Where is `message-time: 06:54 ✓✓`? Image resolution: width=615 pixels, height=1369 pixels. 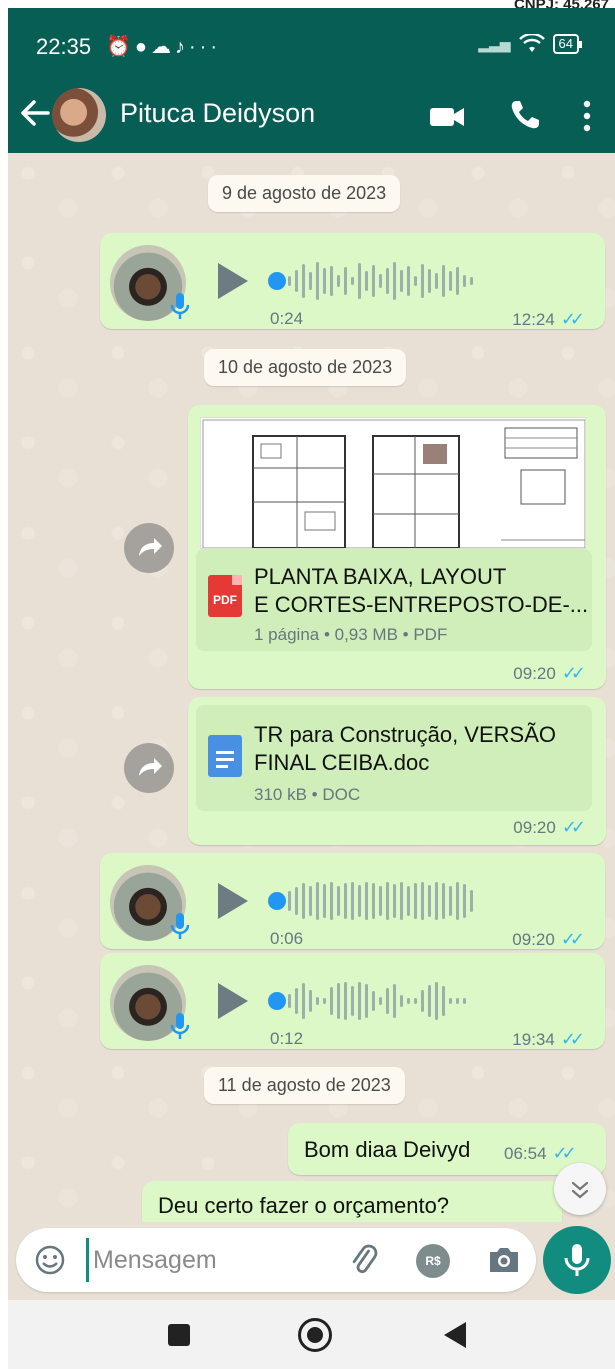 message-time: 06:54 ✓✓ is located at coordinates (540, 1153).